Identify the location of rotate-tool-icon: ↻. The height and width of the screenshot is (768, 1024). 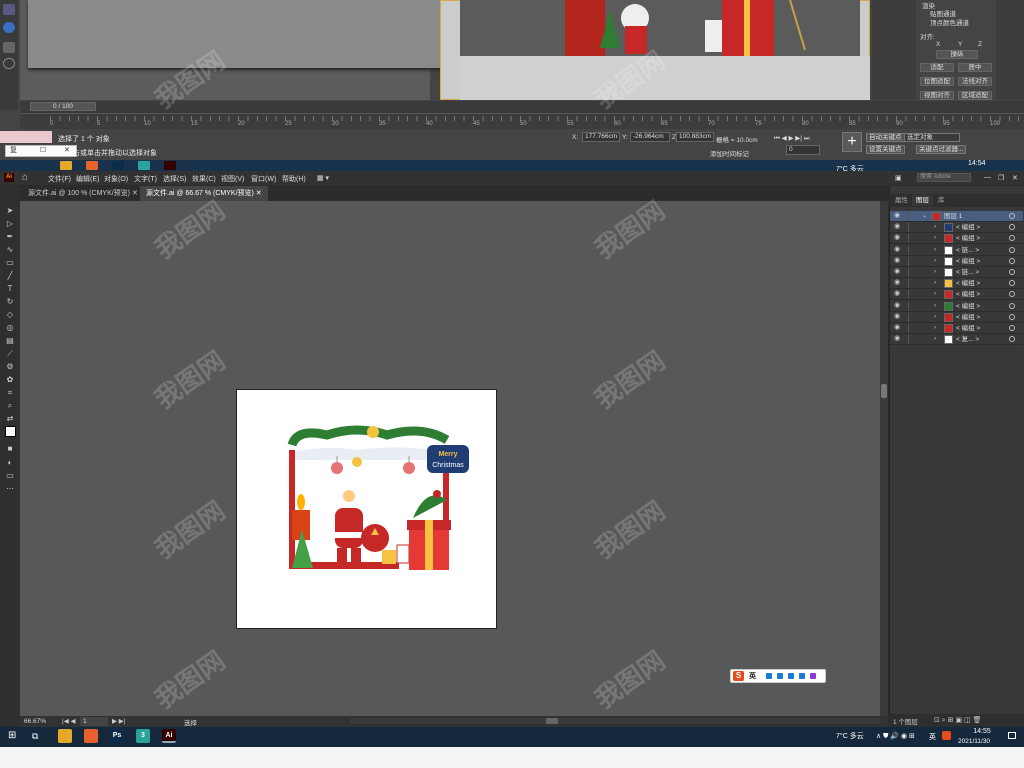
(10, 301).